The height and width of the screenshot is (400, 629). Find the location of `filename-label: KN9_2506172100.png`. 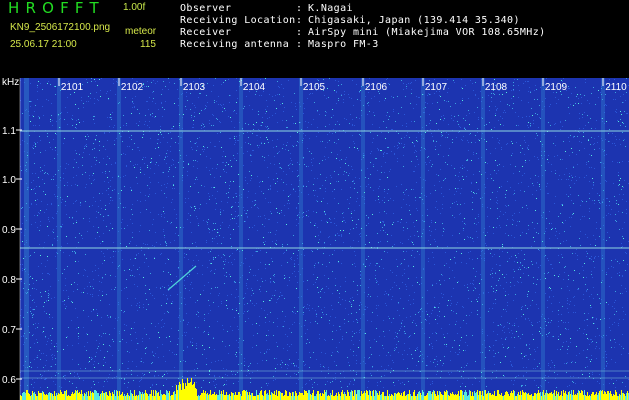

filename-label: KN9_2506172100.png is located at coordinates (60, 27).